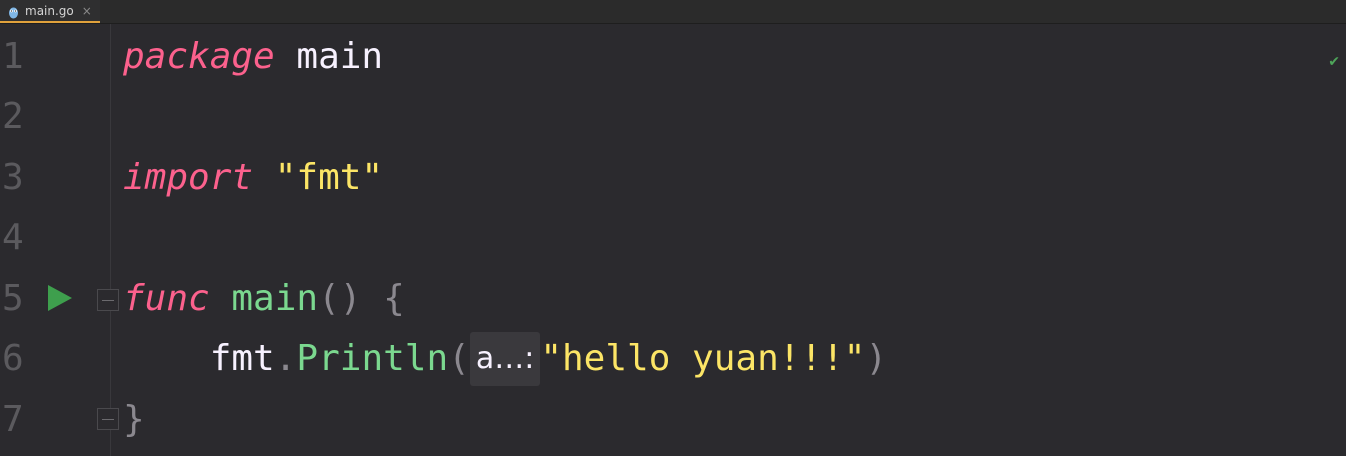  What do you see at coordinates (242, 358) in the screenshot?
I see `package-identifier: fmt` at bounding box center [242, 358].